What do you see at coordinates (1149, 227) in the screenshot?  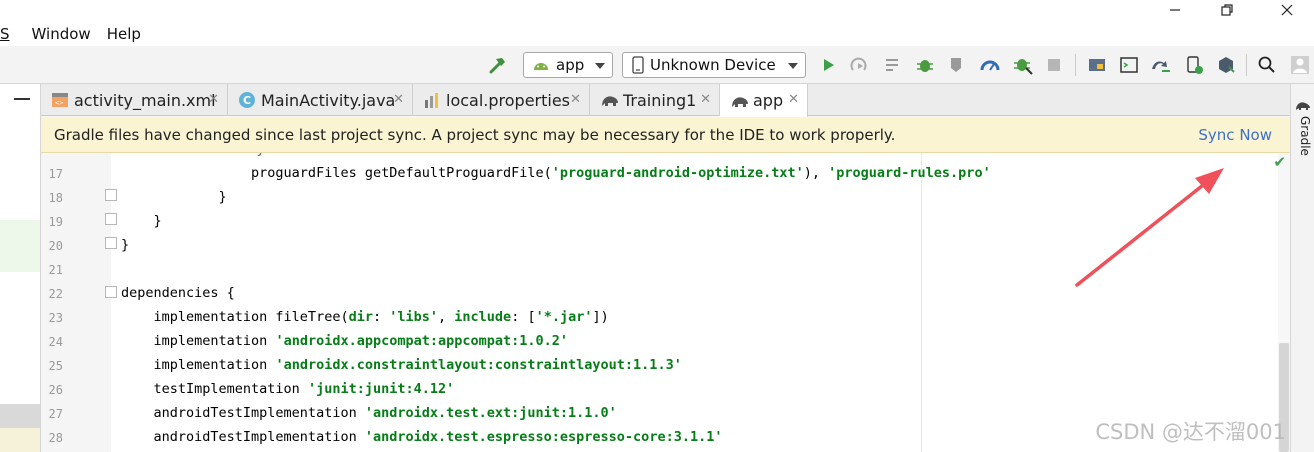 I see `annotation-arrow` at bounding box center [1149, 227].